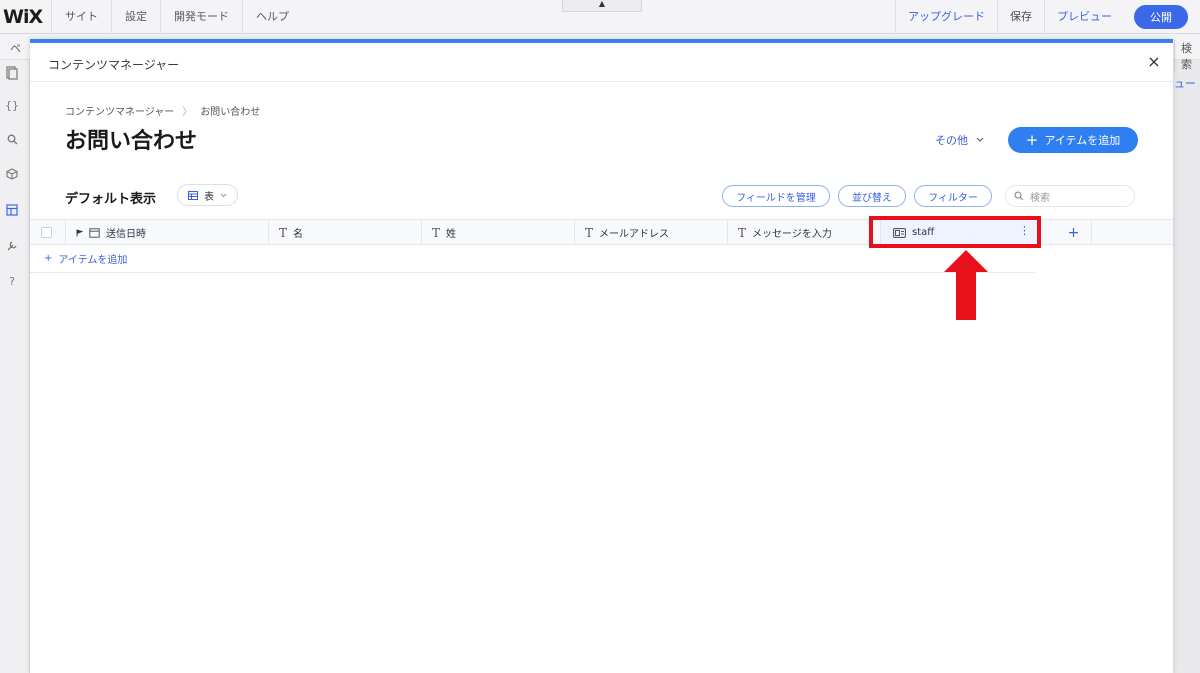  I want to click on column-header-email: T メールアドレス, so click(651, 232).